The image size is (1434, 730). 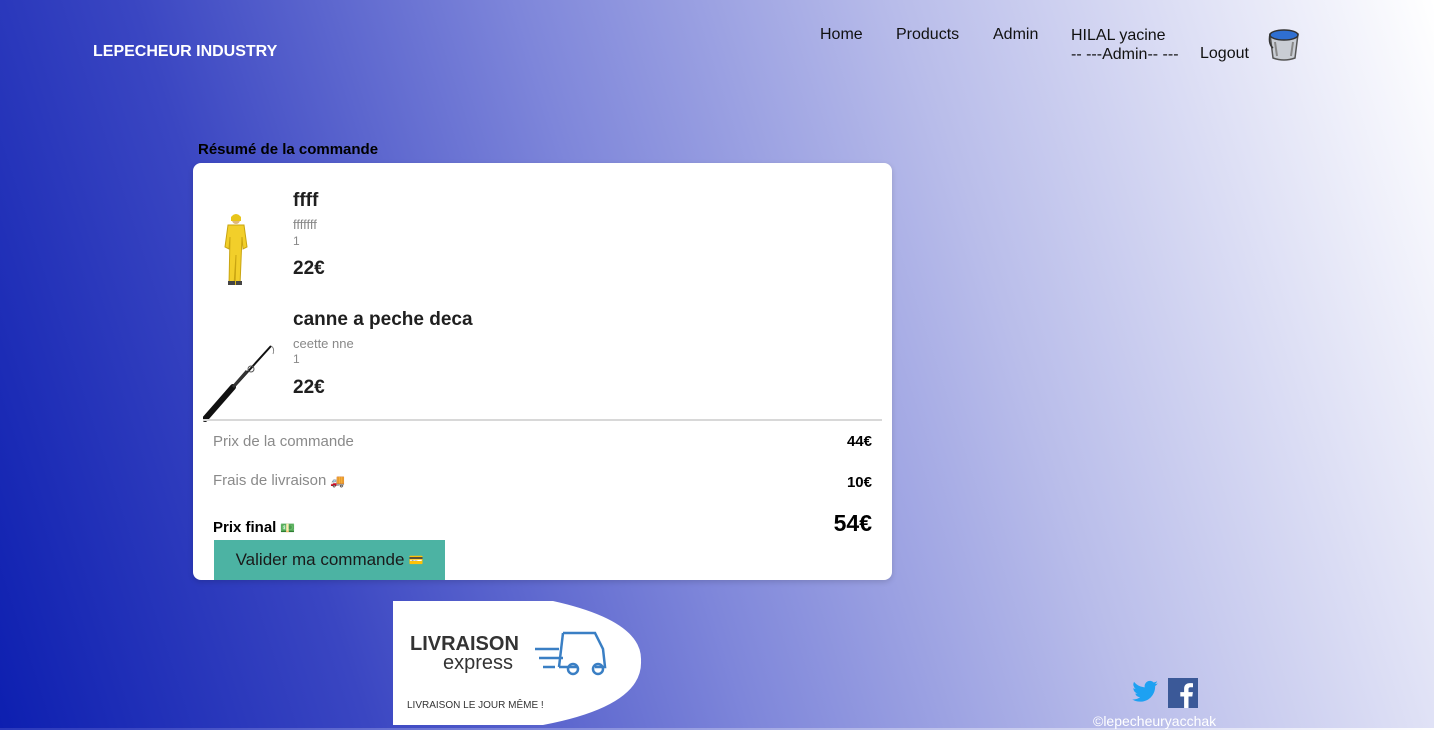 What do you see at coordinates (242, 374) in the screenshot?
I see `fishing-rod-image` at bounding box center [242, 374].